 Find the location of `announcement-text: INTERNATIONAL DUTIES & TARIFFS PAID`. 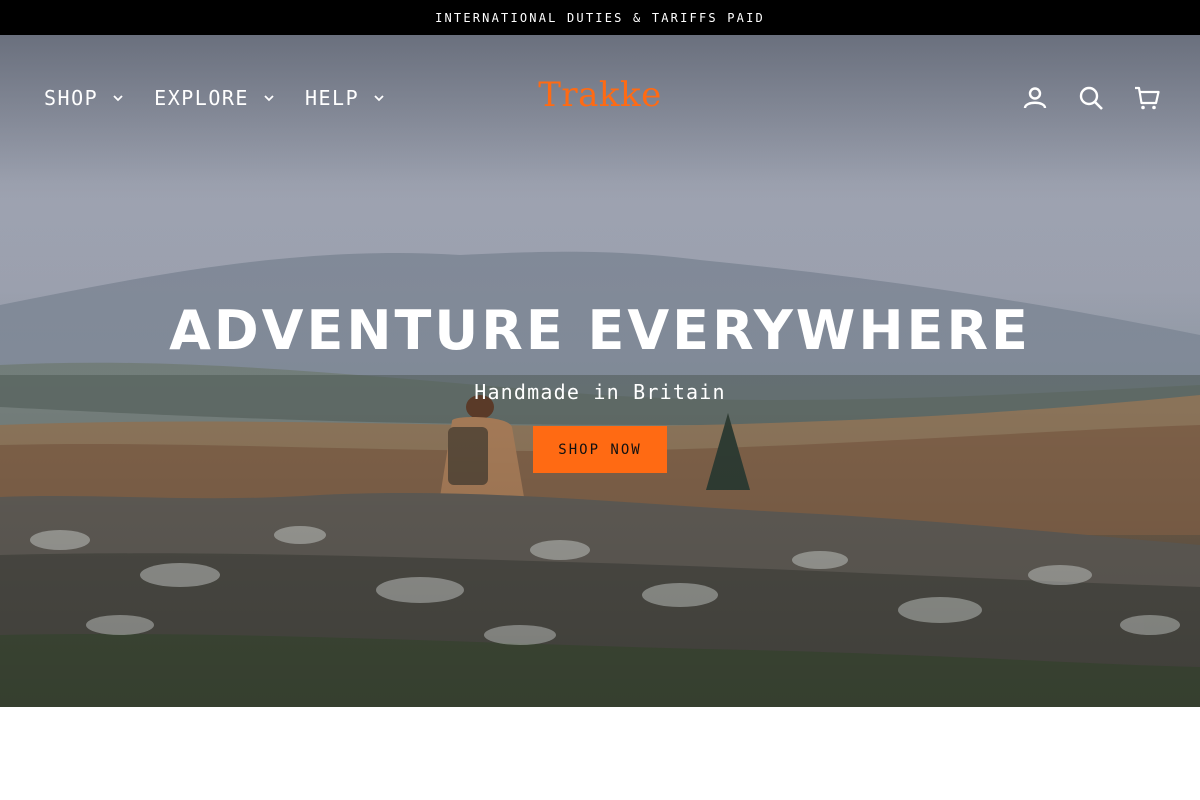

announcement-text: INTERNATIONAL DUTIES & TARIFFS PAID is located at coordinates (600, 17).